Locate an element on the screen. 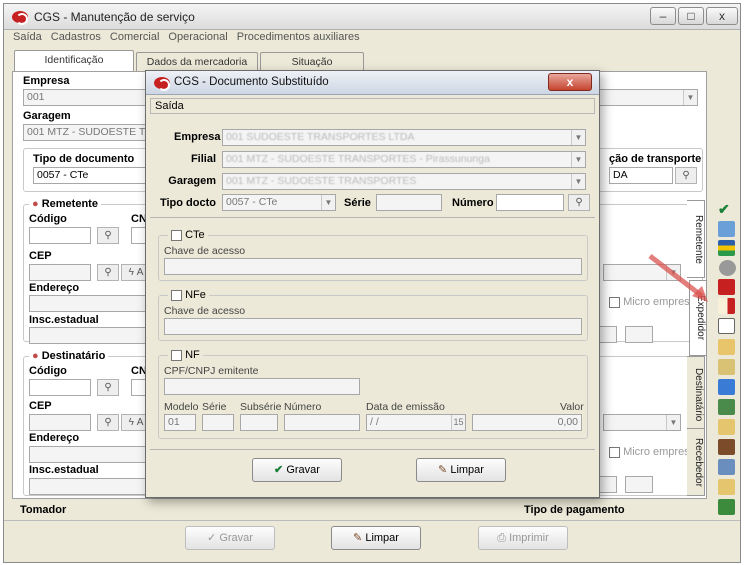  menu-comercial: Comercial is located at coordinates (135, 37).